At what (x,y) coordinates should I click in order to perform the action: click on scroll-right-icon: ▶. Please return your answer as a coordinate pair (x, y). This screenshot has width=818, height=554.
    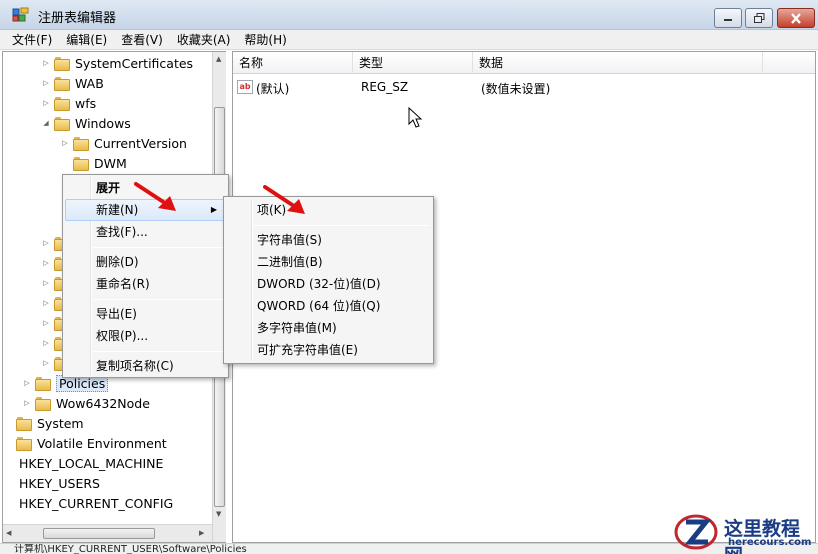
    Looking at the image, I should click on (201, 533).